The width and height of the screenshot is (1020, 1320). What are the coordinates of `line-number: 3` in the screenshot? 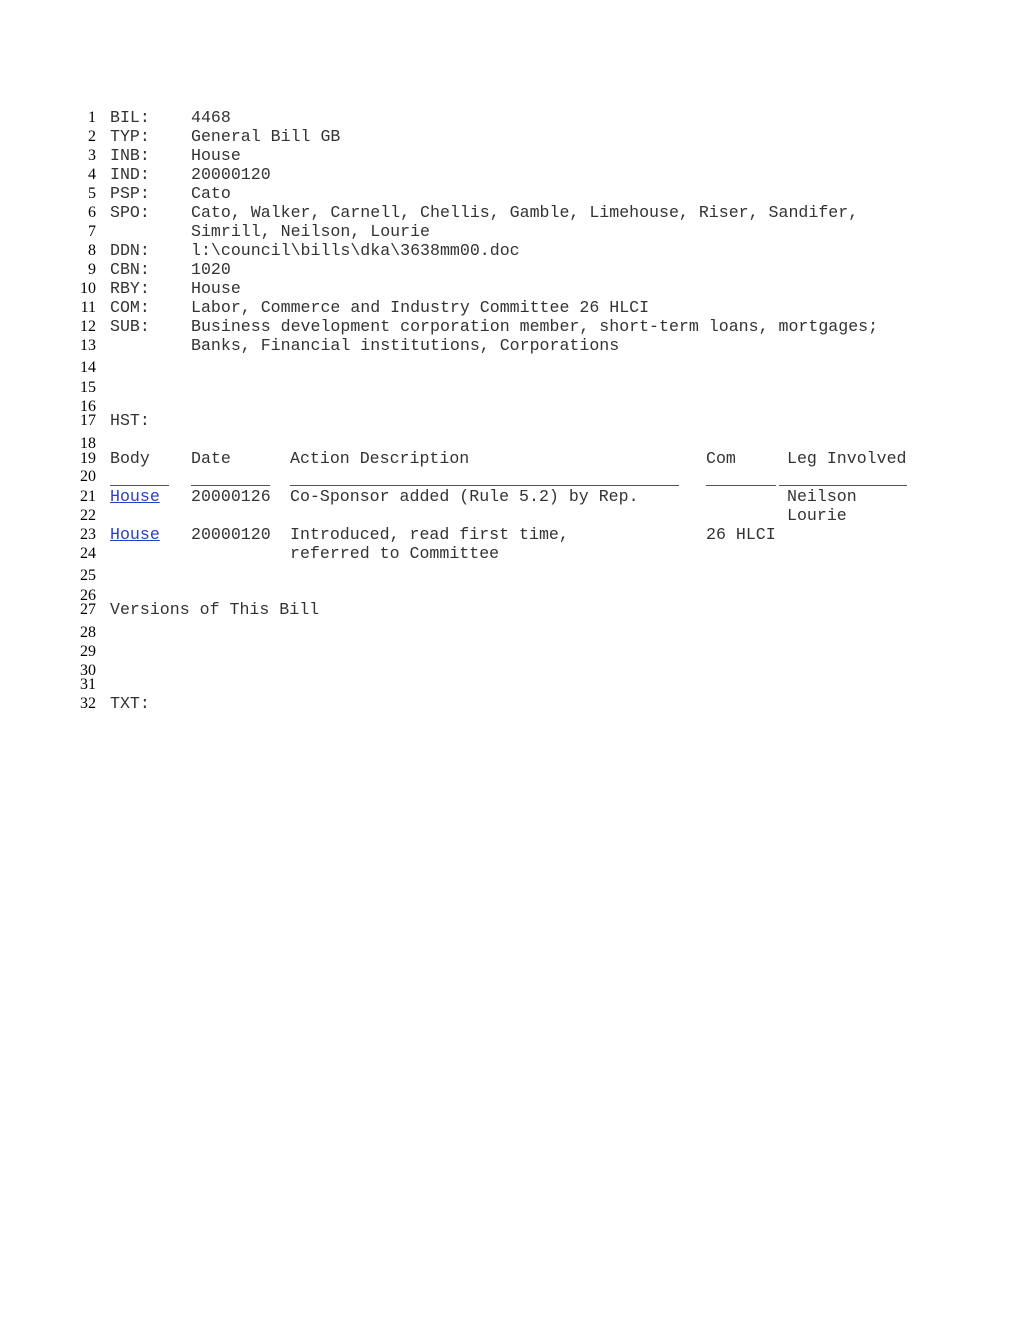 It's located at (92, 155).